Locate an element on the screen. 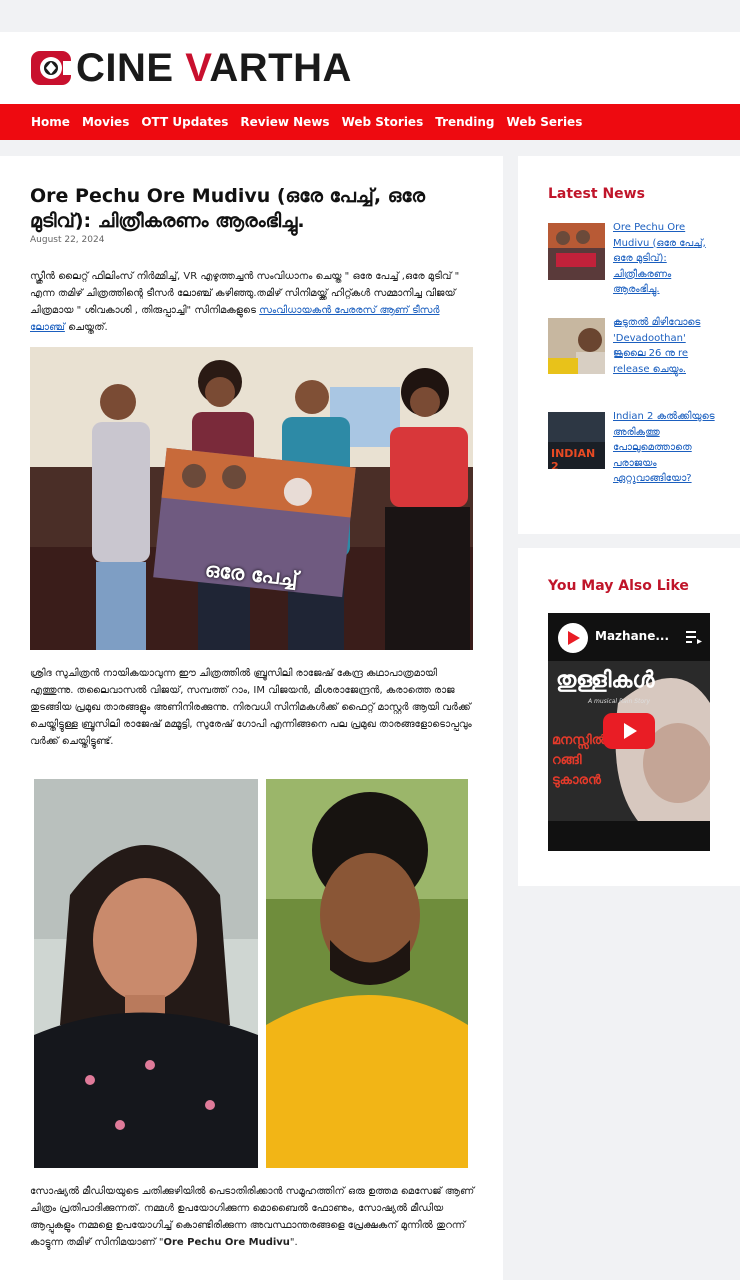  play-button-icon is located at coordinates (629, 731).